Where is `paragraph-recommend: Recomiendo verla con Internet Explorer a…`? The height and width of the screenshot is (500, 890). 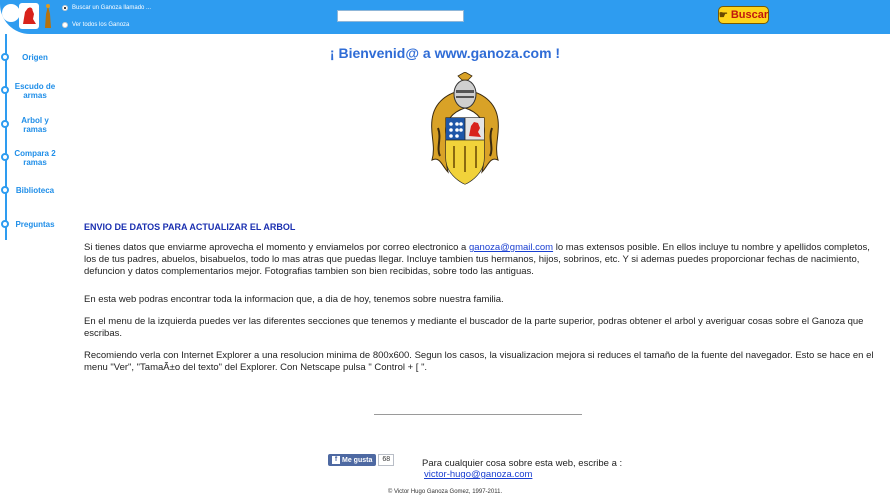
paragraph-recommend: Recomiendo verla con Internet Explorer a… is located at coordinates (479, 361).